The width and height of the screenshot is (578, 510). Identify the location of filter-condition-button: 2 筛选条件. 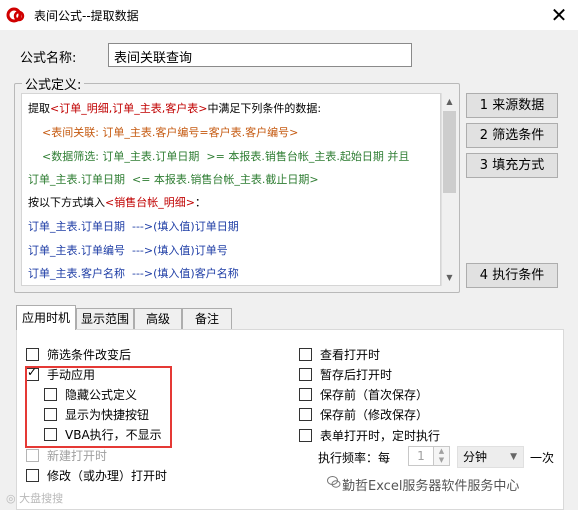
(512, 135).